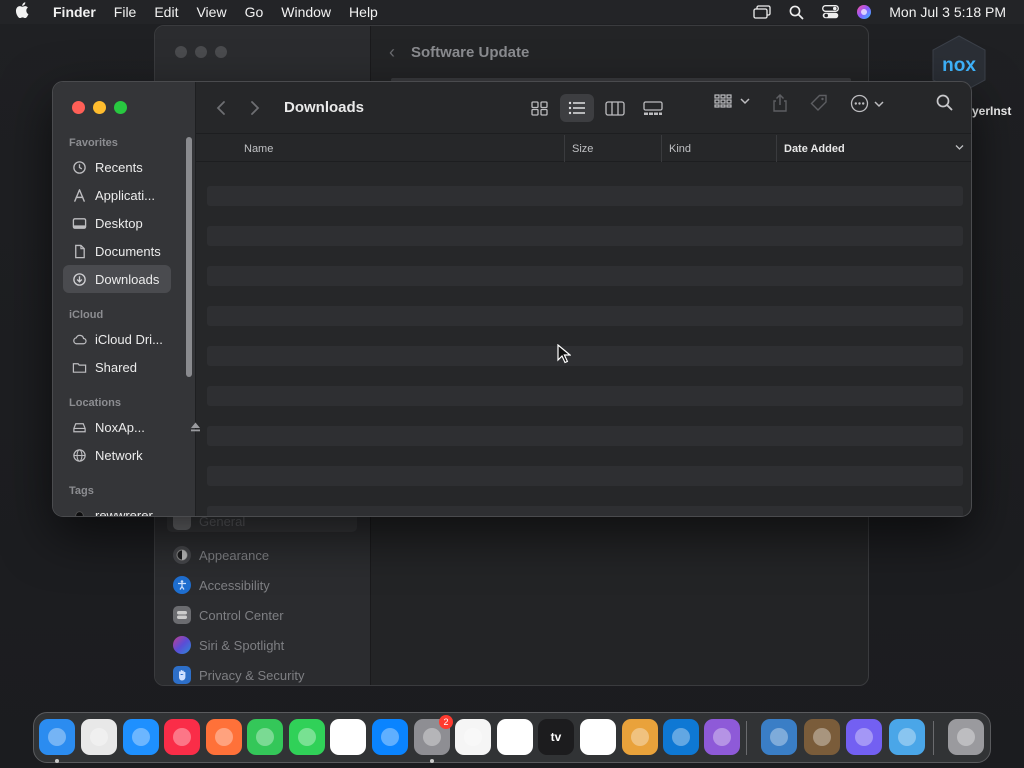 Image resolution: width=1024 pixels, height=768 pixels. Describe the element at coordinates (598, 737) in the screenshot. I see `dock-app-news` at that location.